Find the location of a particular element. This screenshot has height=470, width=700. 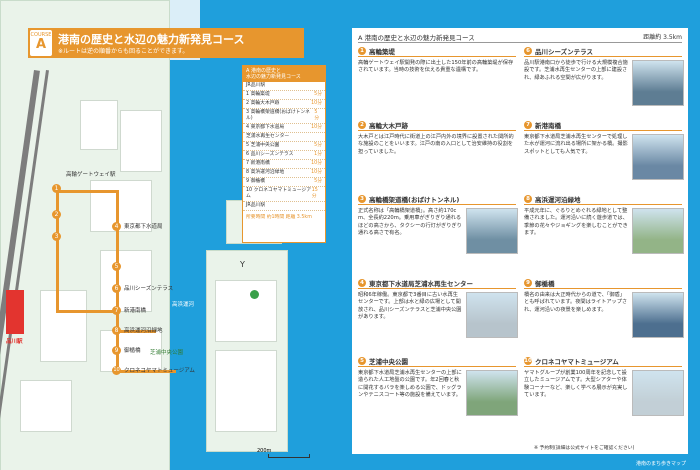

course-letter: A is located at coordinates (41, 44).